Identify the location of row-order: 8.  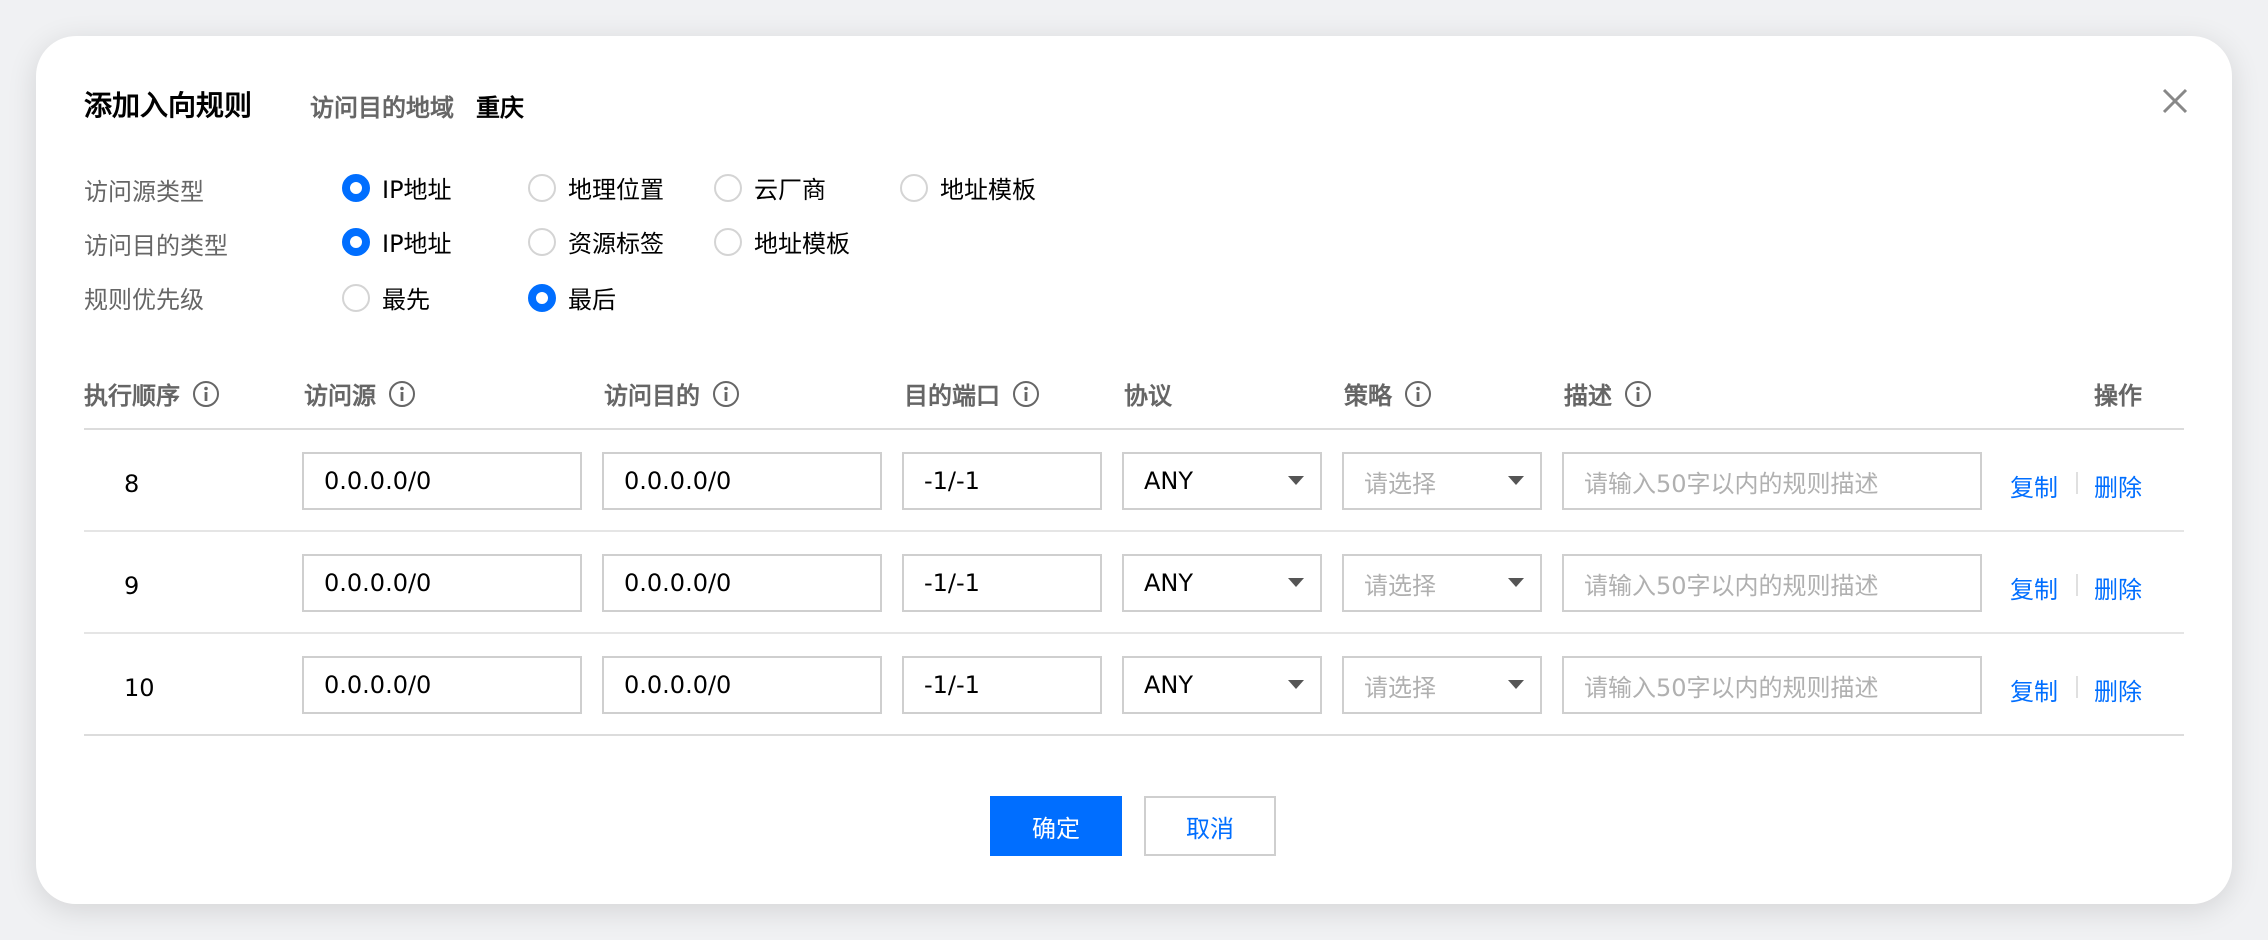
(132, 484).